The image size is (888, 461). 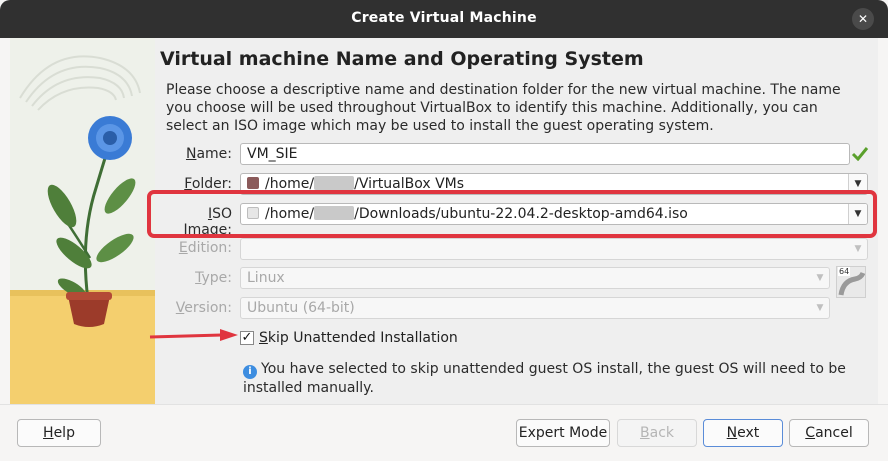 I want to click on expert-mode-button: Expert Mode, so click(x=563, y=433).